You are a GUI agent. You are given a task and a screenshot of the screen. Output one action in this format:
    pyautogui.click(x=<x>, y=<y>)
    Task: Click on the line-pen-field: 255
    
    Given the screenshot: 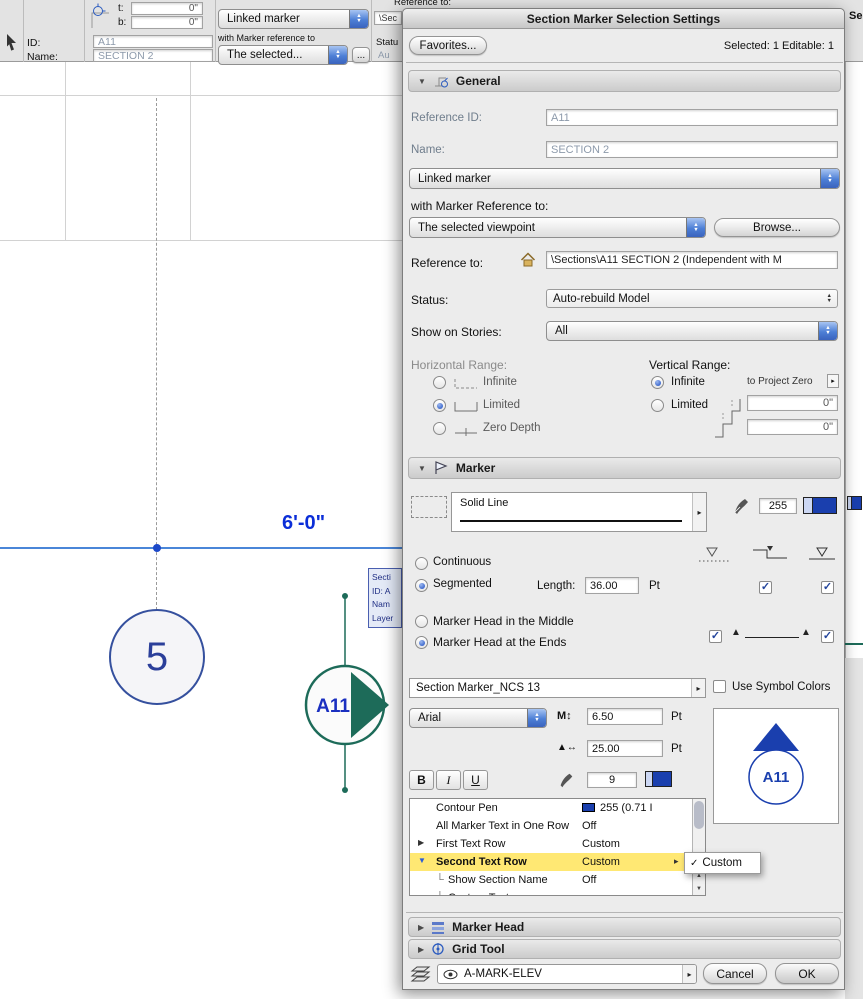 What is the action you would take?
    pyautogui.click(x=778, y=506)
    